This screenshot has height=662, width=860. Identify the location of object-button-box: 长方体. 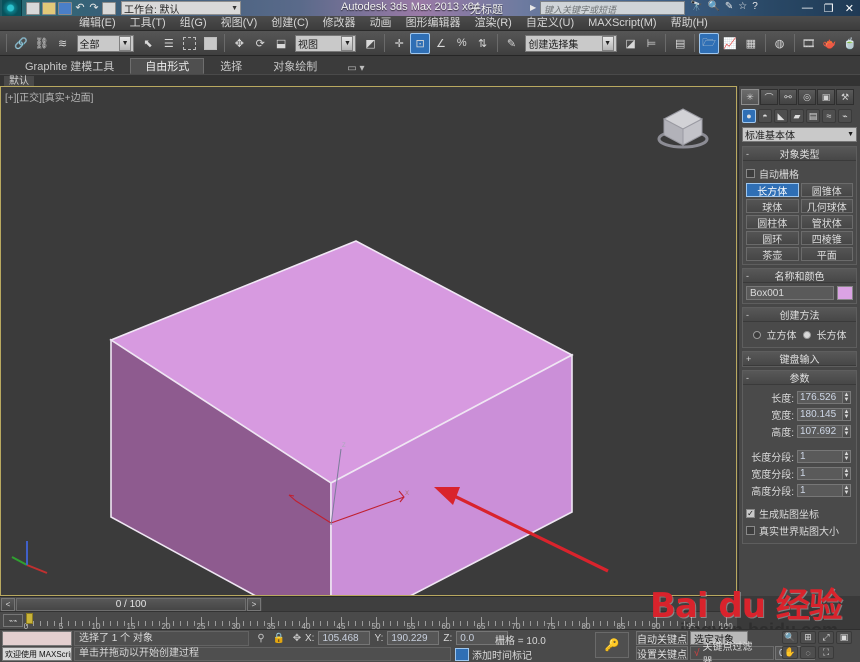
(772, 190).